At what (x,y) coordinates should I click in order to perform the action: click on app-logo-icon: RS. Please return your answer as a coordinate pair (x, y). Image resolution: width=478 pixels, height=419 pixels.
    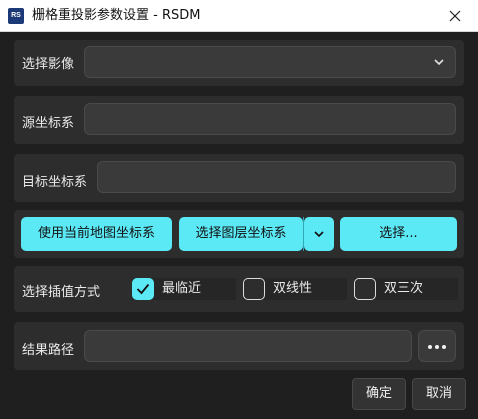
    Looking at the image, I should click on (16, 16).